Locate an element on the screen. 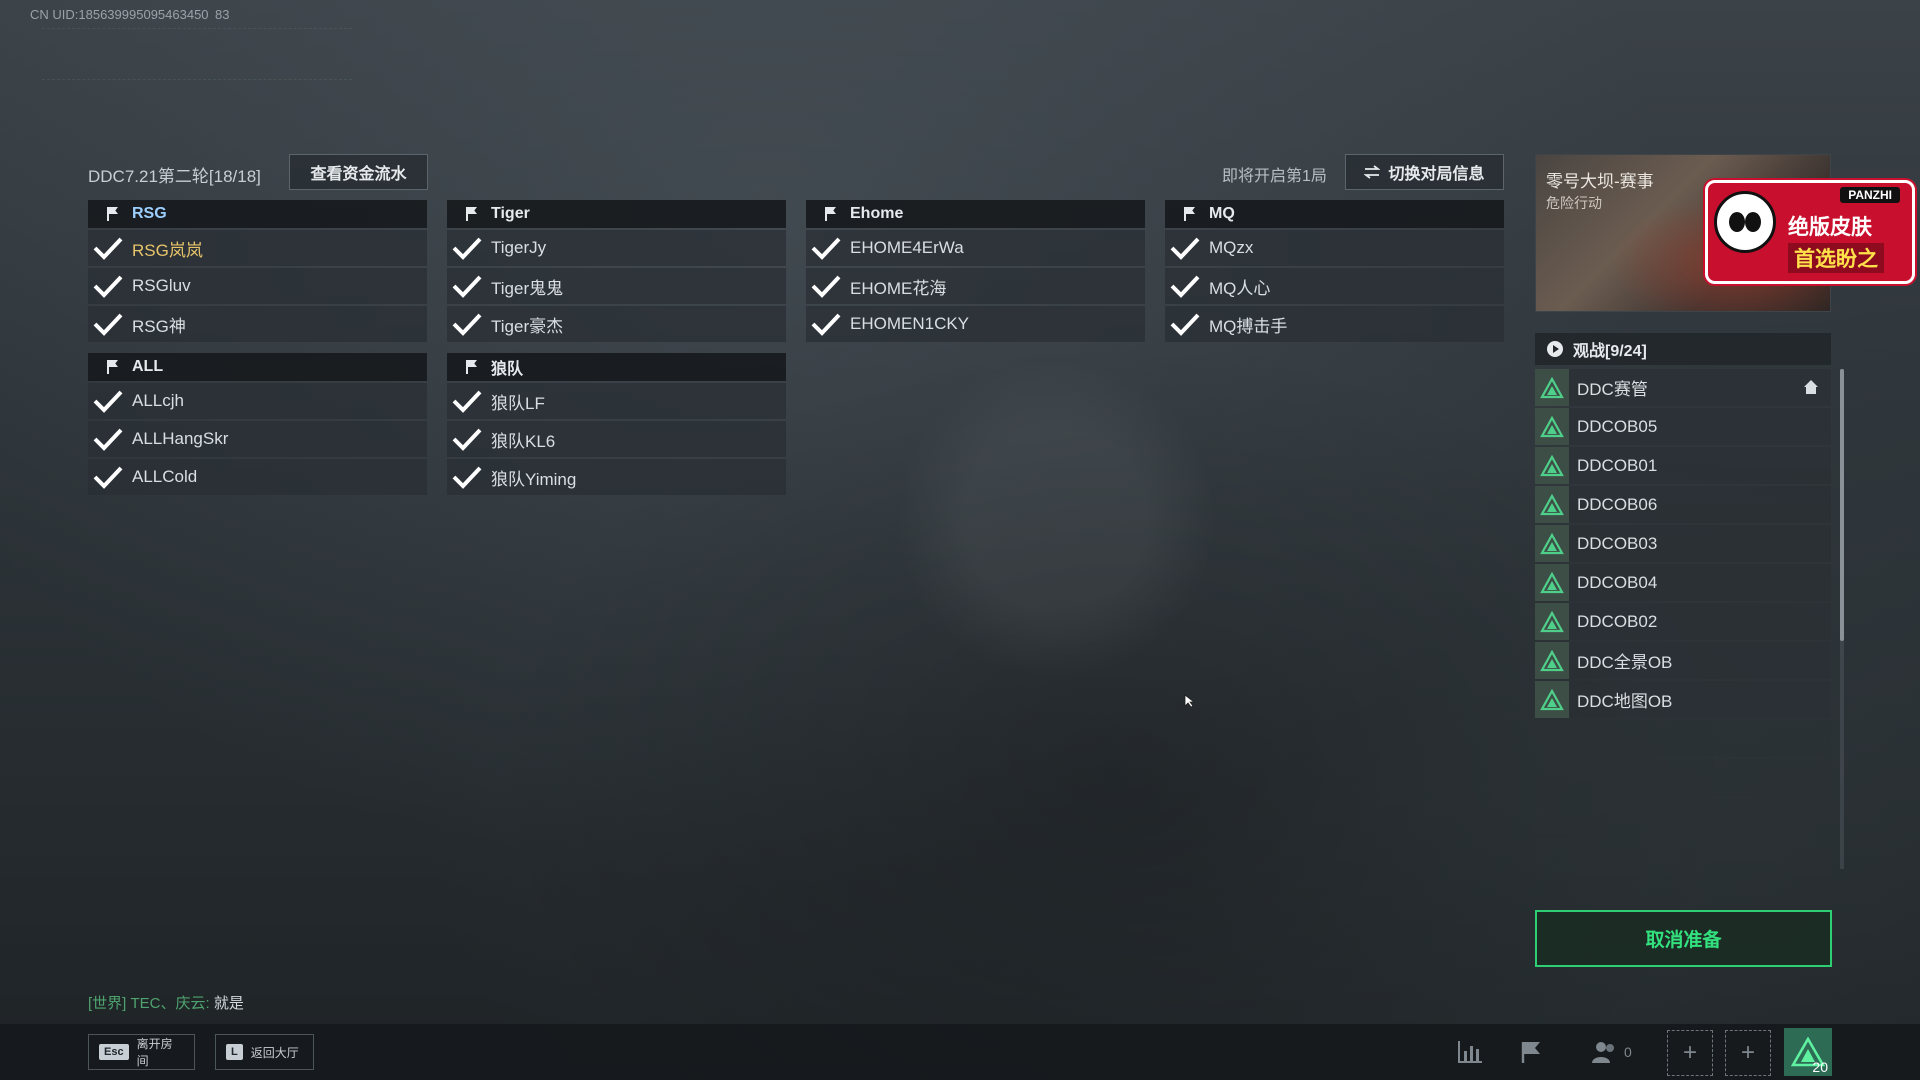  l-key-hint: L is located at coordinates (234, 1052).